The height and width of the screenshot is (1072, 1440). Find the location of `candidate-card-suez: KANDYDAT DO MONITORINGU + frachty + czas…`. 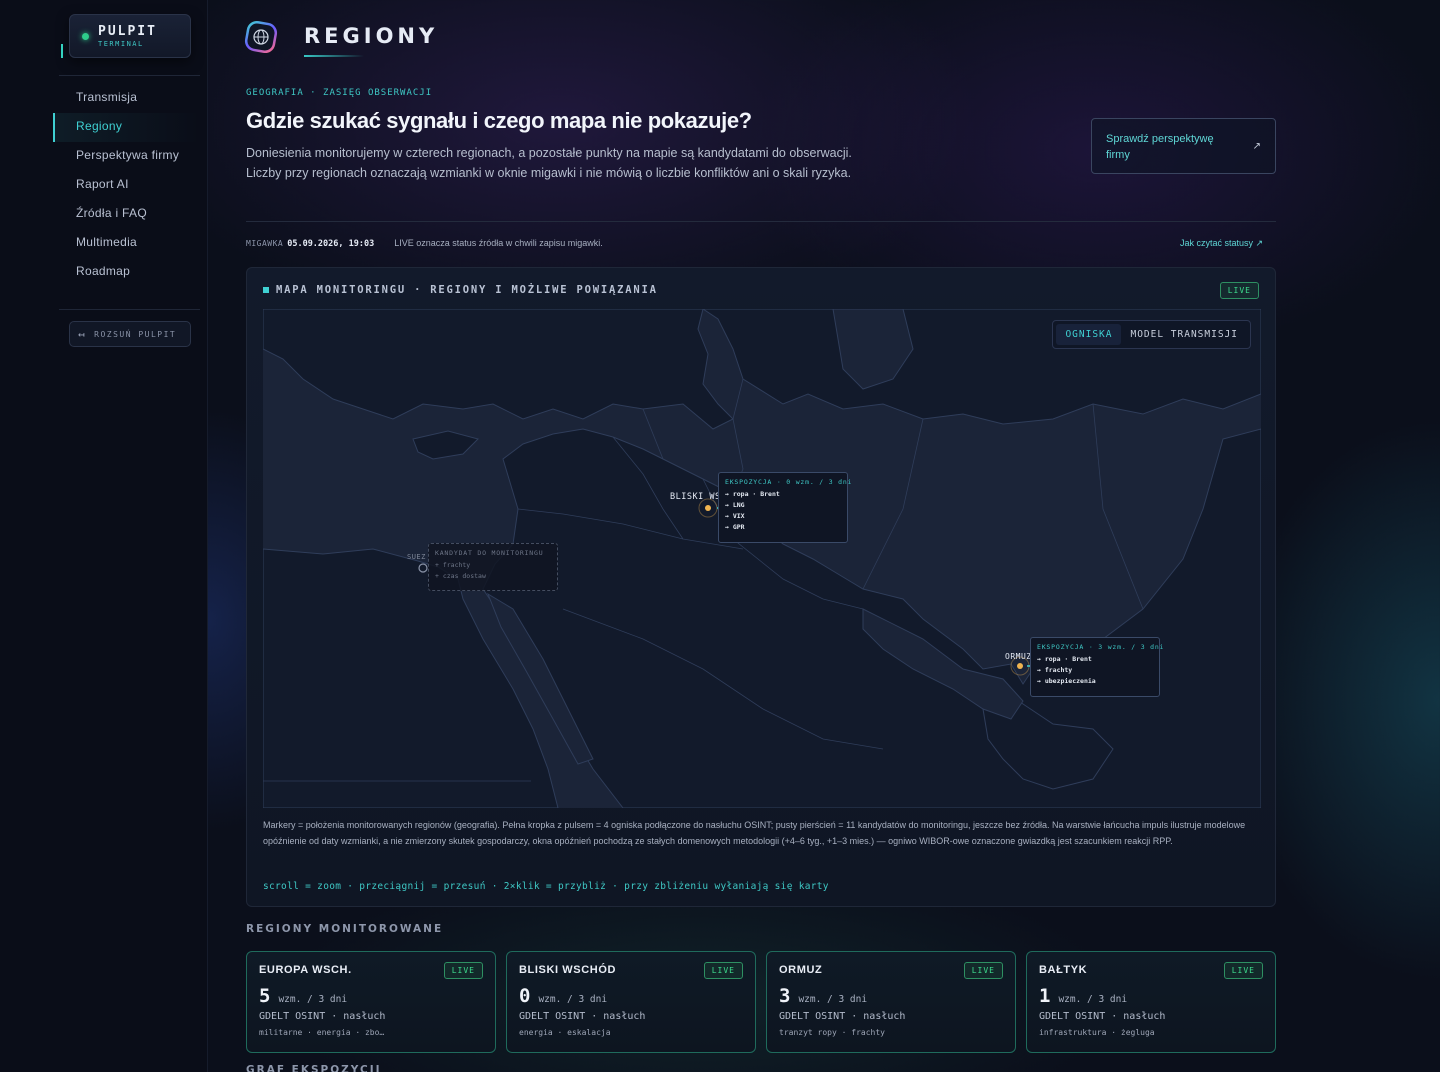

candidate-card-suez: KANDYDAT DO MONITORINGU + frachty + czas… is located at coordinates (493, 567).